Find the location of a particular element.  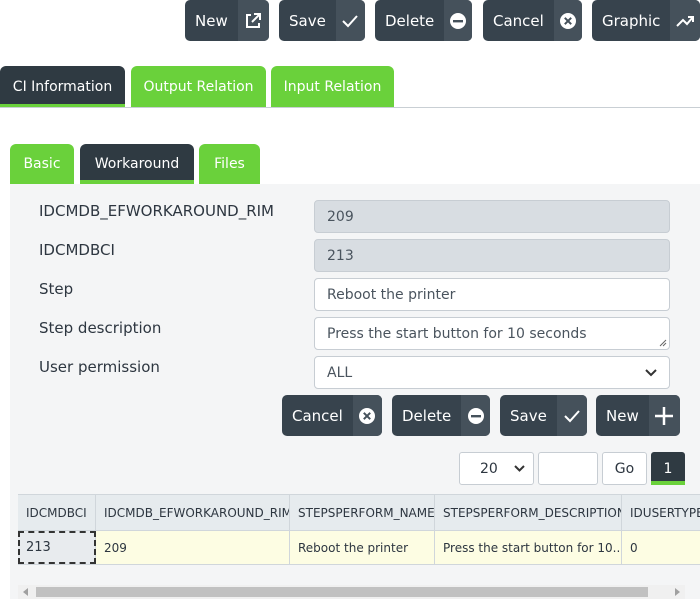

new-button: New is located at coordinates (227, 20).